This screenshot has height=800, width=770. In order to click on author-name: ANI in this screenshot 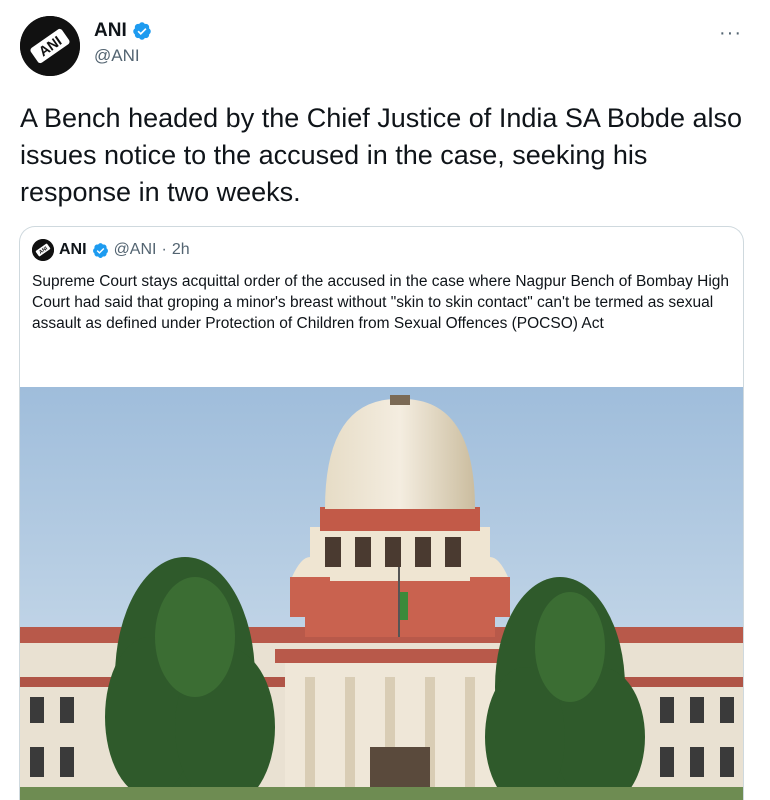, I will do `click(110, 31)`.